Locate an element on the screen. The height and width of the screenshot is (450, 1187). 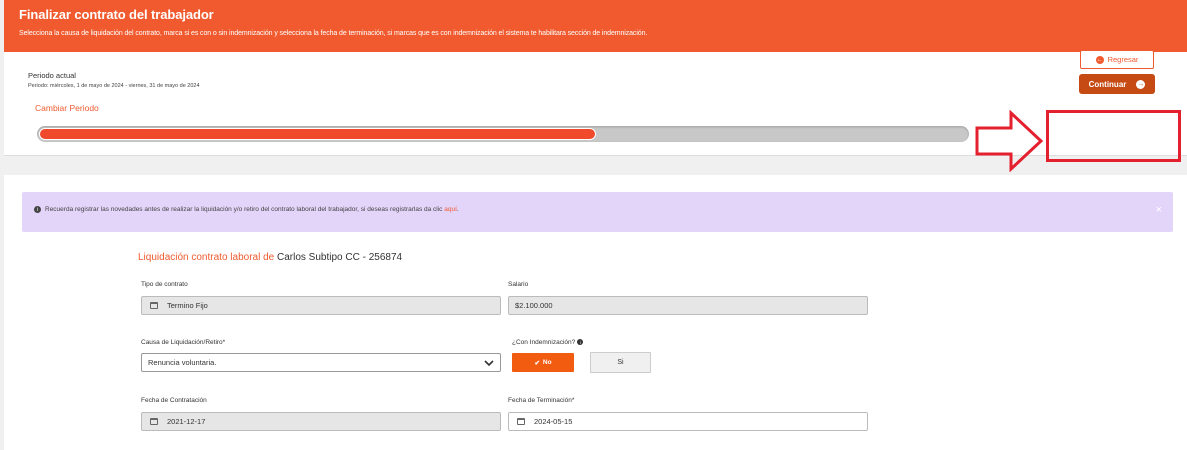
indemnity-si-button: Si is located at coordinates (620, 362).